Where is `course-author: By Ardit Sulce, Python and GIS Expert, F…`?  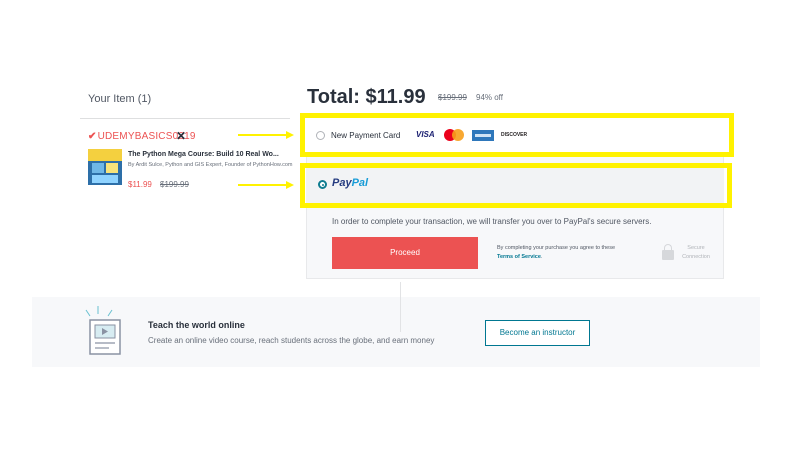
course-author: By Ardit Sulce, Python and GIS Expert, F… is located at coordinates (210, 165).